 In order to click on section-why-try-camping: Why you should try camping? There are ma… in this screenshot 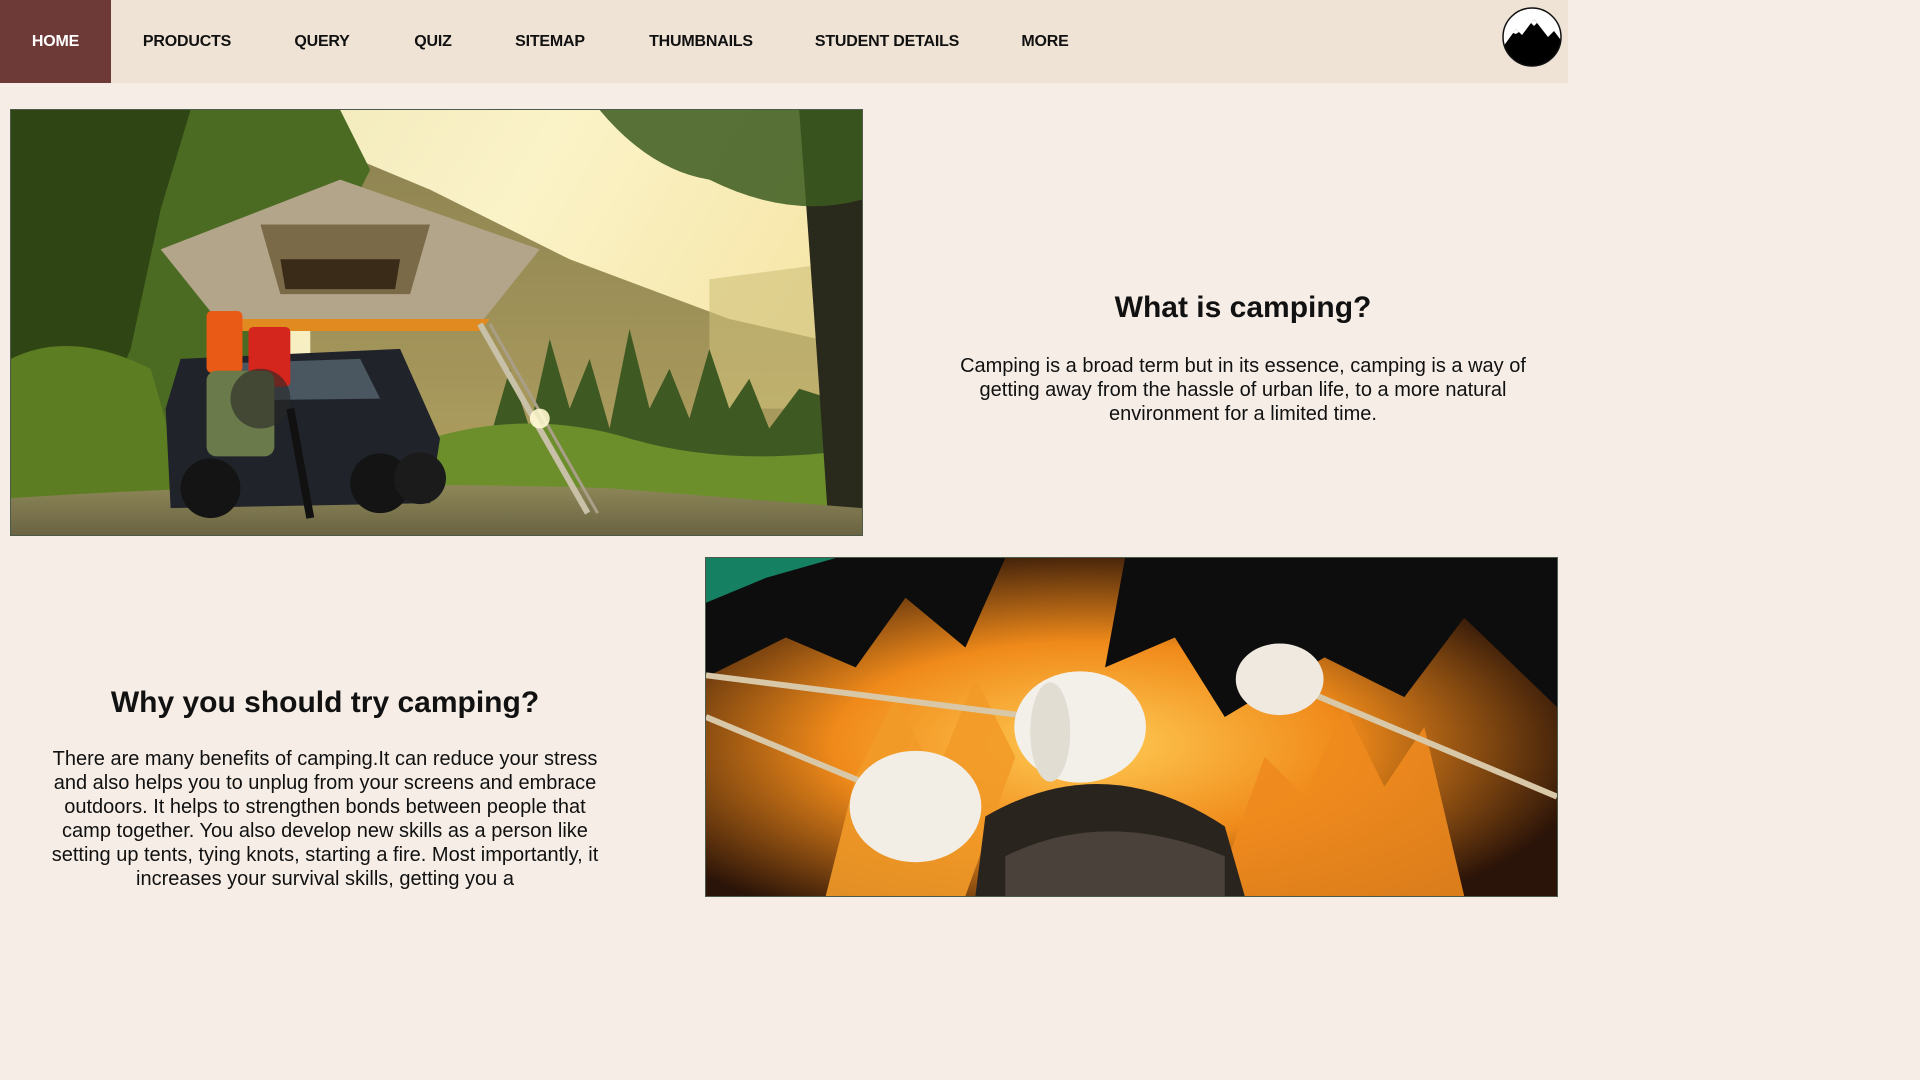, I will do `click(325, 788)`.